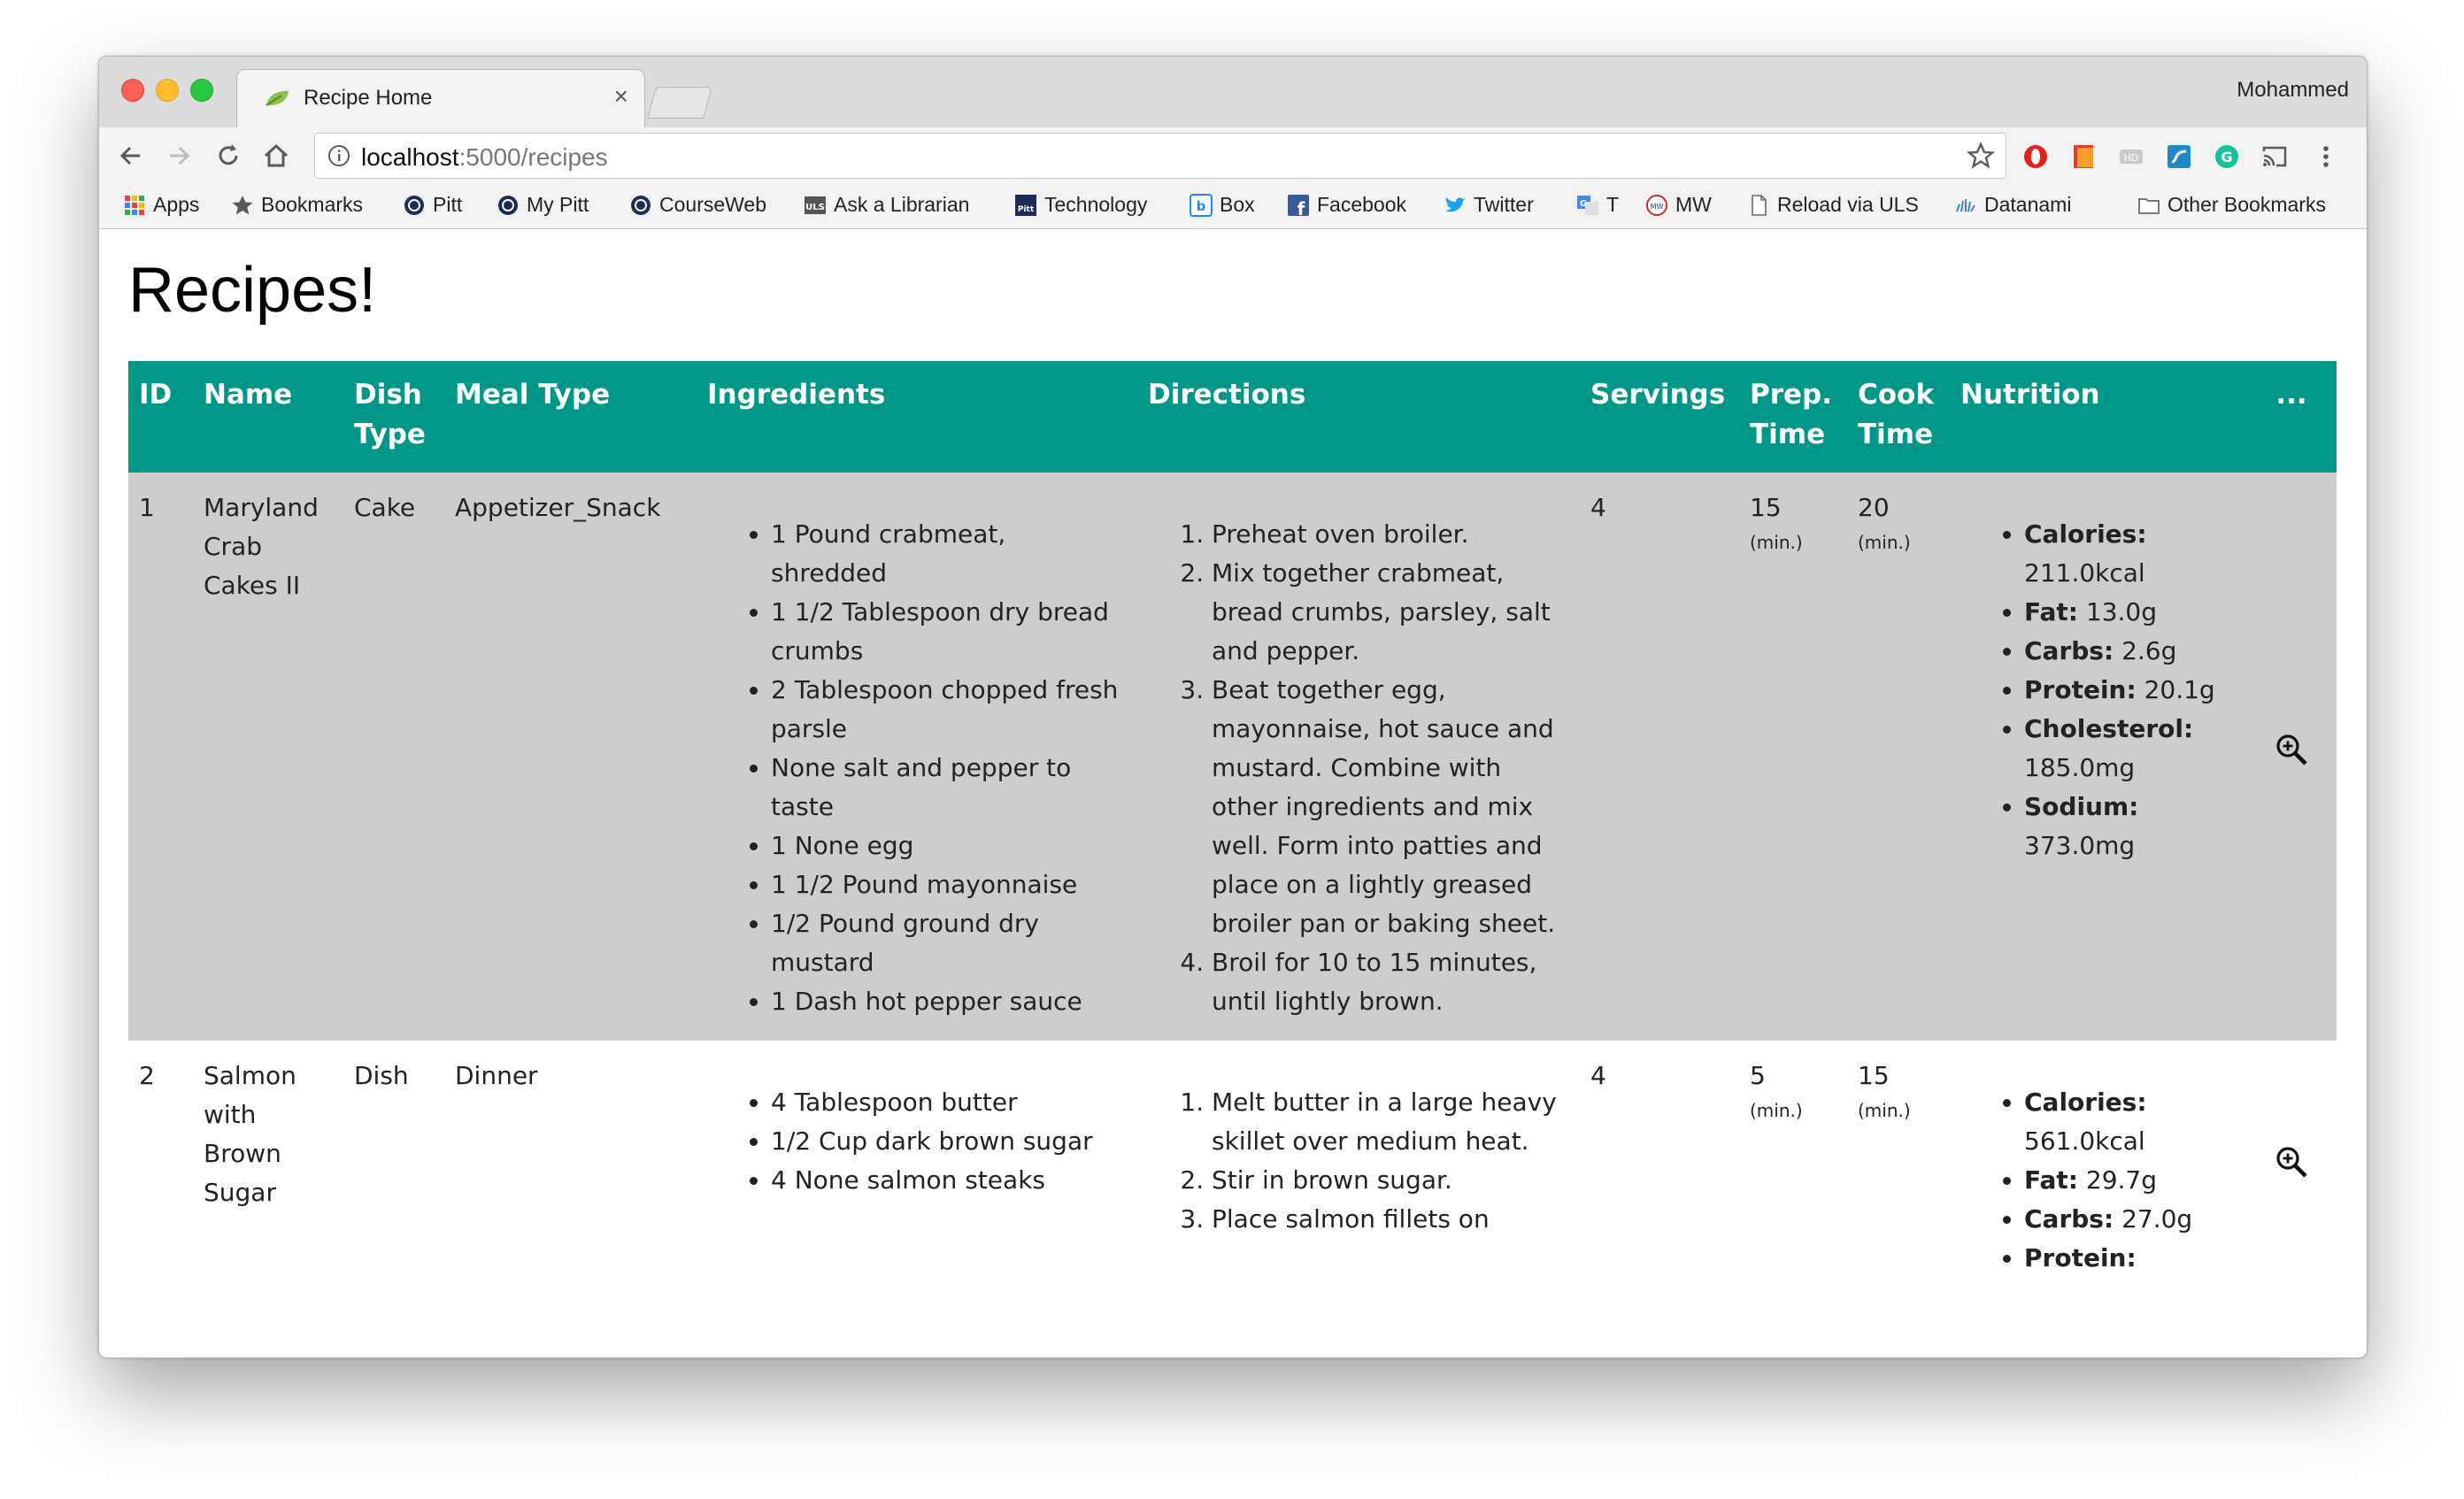 The image size is (2464, 1499). I want to click on nutrition-fat: Fat: 13.0g, so click(2130, 612).